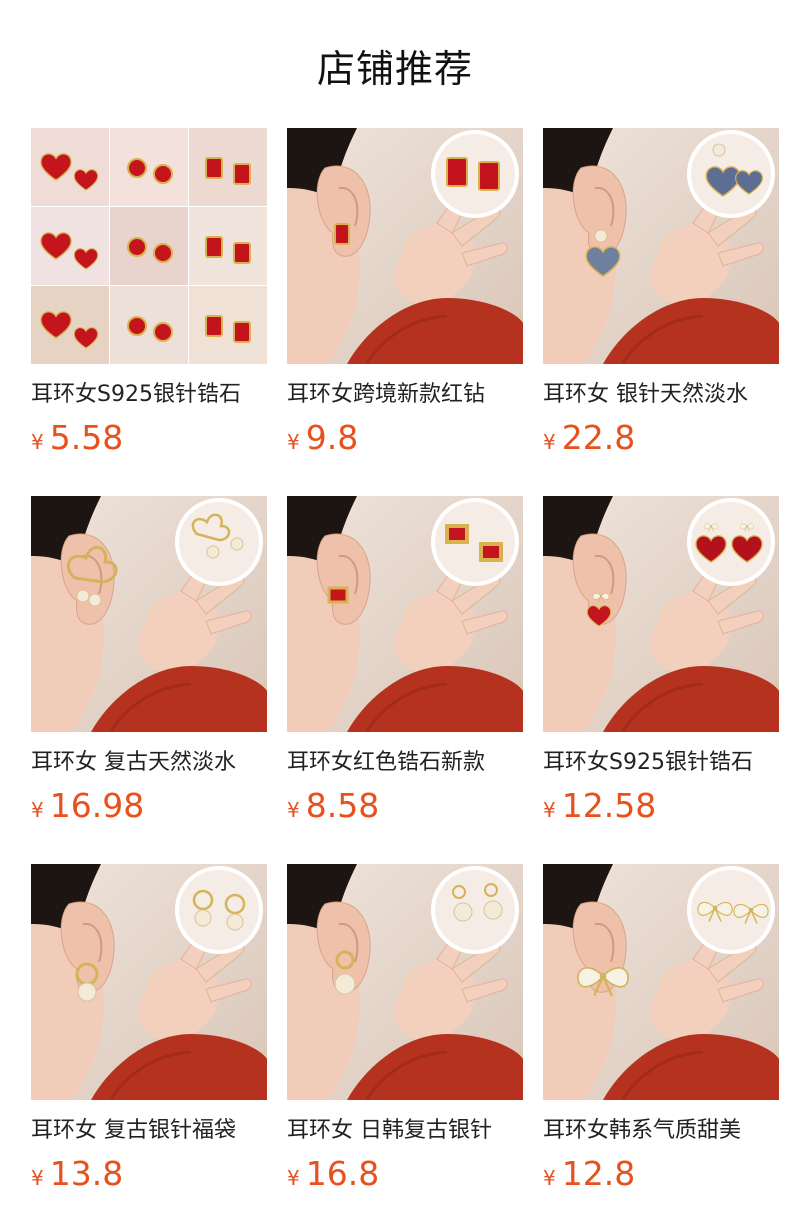  I want to click on product-card: 耳环女S925银针锆石 ¥12.58, so click(661, 680).